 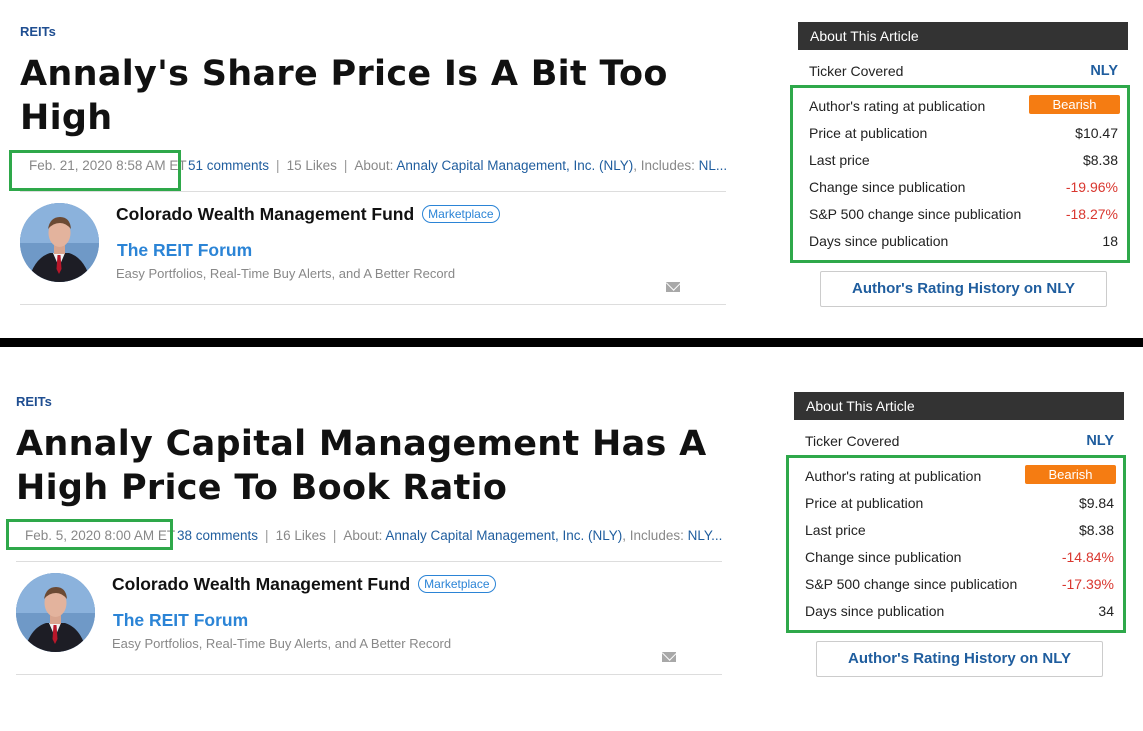 What do you see at coordinates (571, 342) in the screenshot?
I see `screenshot-divider` at bounding box center [571, 342].